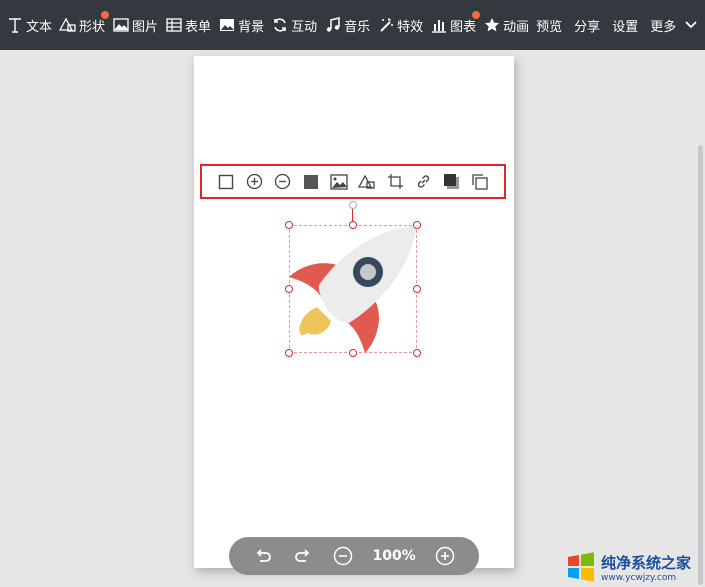 The height and width of the screenshot is (587, 705). What do you see at coordinates (410, 27) in the screenshot?
I see `toolbar-effects-label: 特效` at bounding box center [410, 27].